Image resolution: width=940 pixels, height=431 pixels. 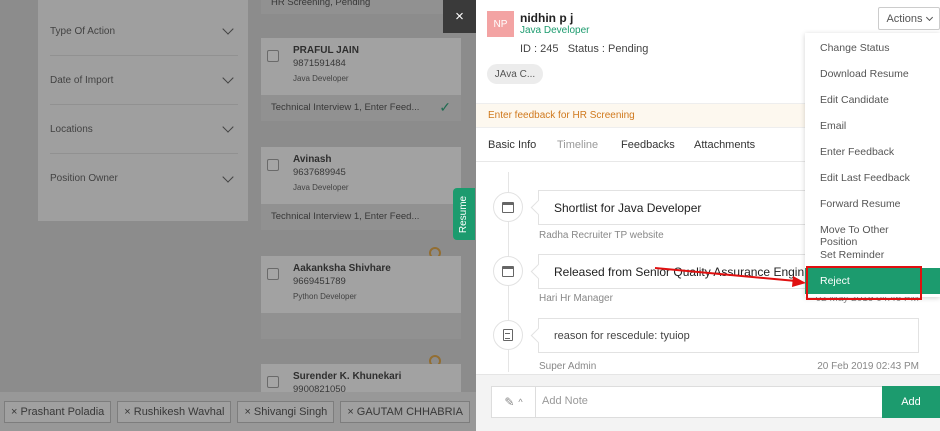 I want to click on menu-item-edit-last-feedback: Edit Last Feedback, so click(x=872, y=178).